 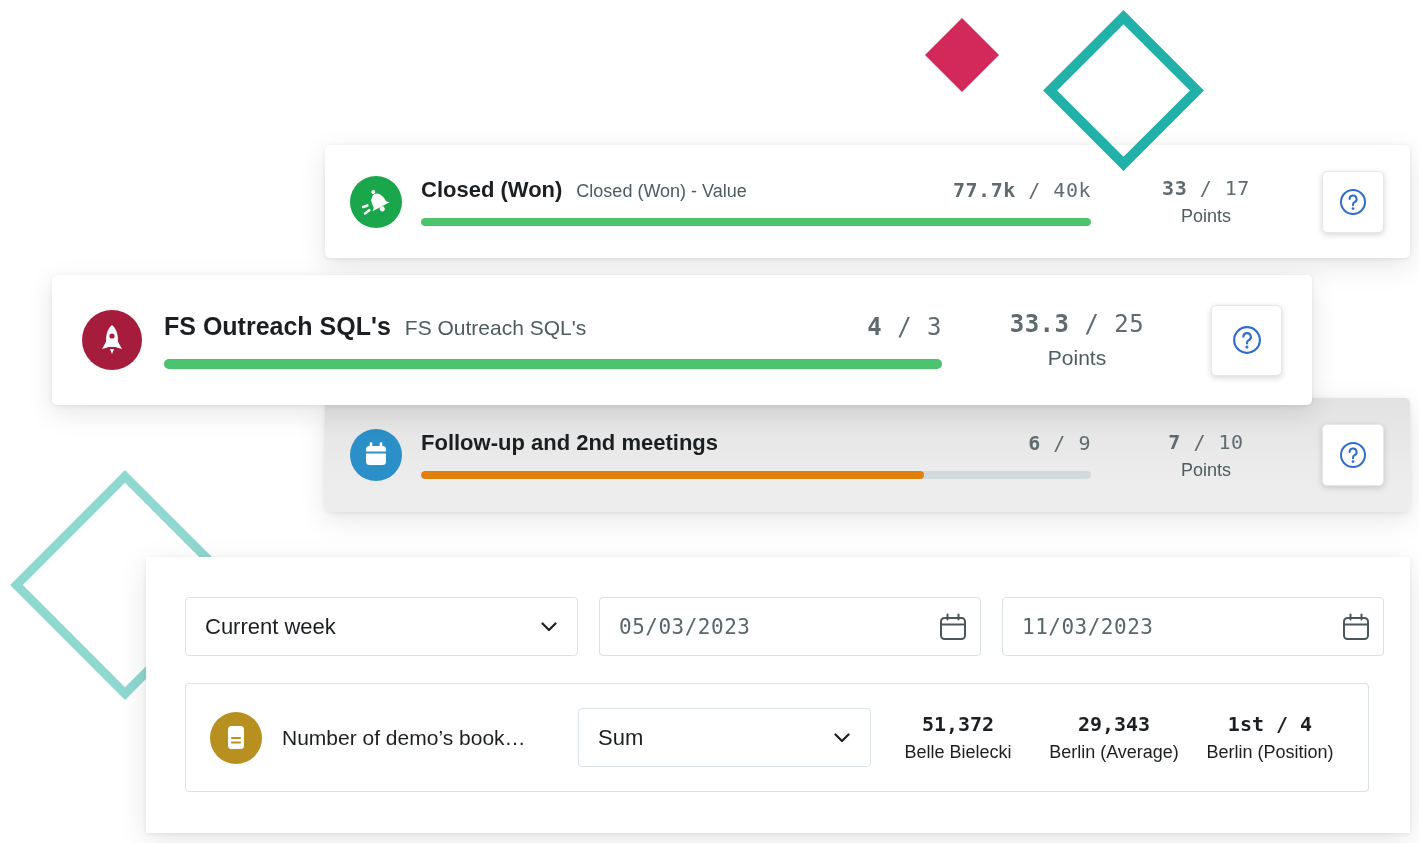 What do you see at coordinates (569, 443) in the screenshot?
I see `goal-title: Follow-up and 2nd meetings` at bounding box center [569, 443].